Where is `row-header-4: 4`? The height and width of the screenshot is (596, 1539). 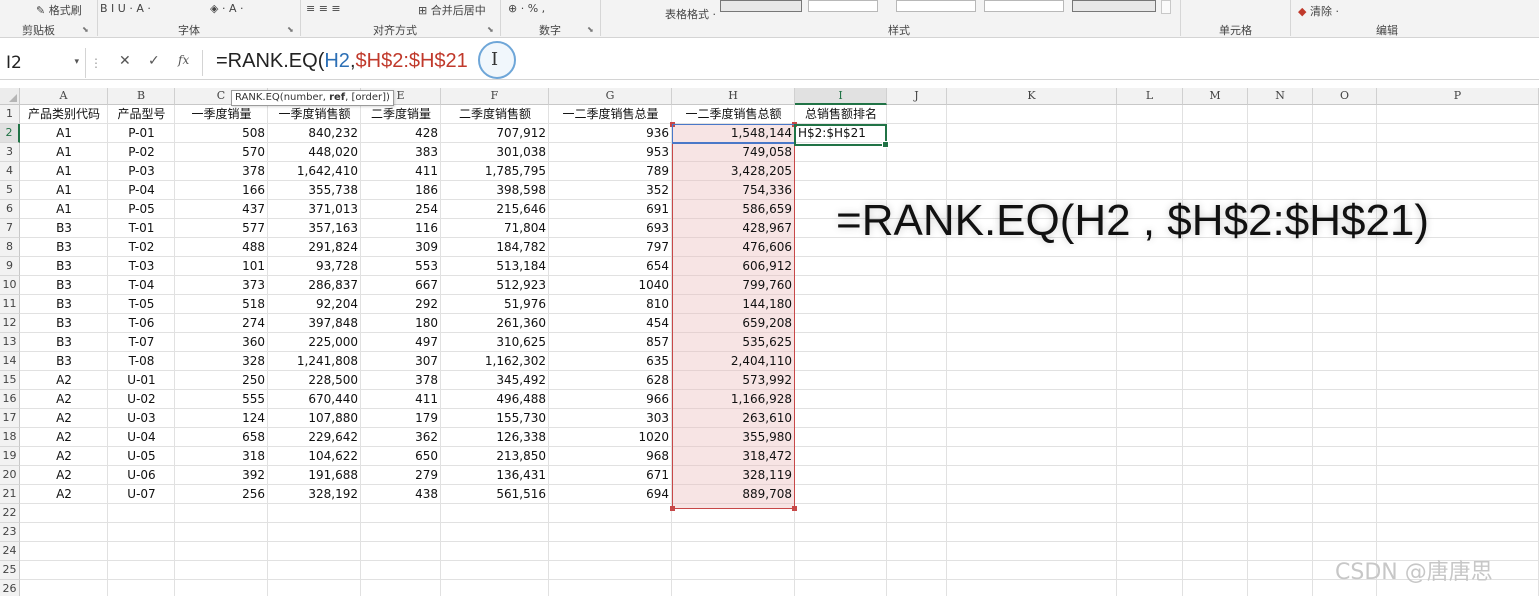 row-header-4: 4 is located at coordinates (10, 171).